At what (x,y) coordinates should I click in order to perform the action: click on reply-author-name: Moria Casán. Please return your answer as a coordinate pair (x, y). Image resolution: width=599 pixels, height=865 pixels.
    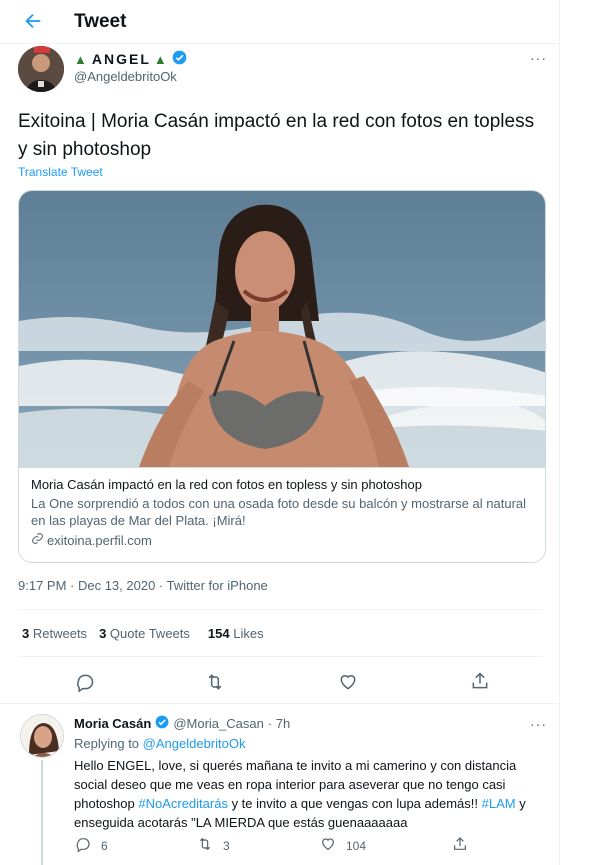
    Looking at the image, I should click on (112, 723).